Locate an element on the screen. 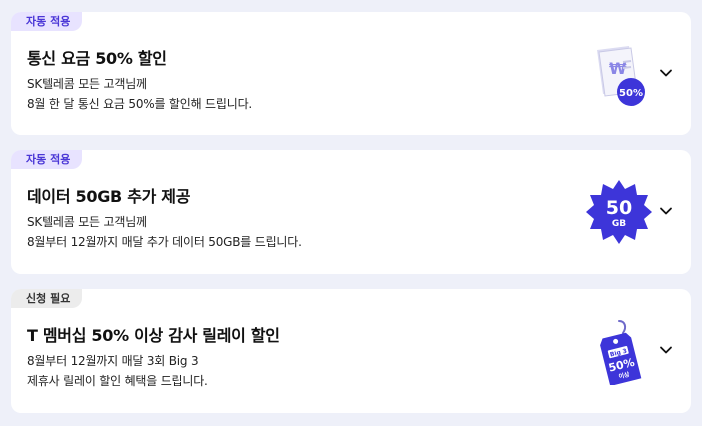 The height and width of the screenshot is (426, 702). status-badge: 신청 필요 is located at coordinates (47, 298).